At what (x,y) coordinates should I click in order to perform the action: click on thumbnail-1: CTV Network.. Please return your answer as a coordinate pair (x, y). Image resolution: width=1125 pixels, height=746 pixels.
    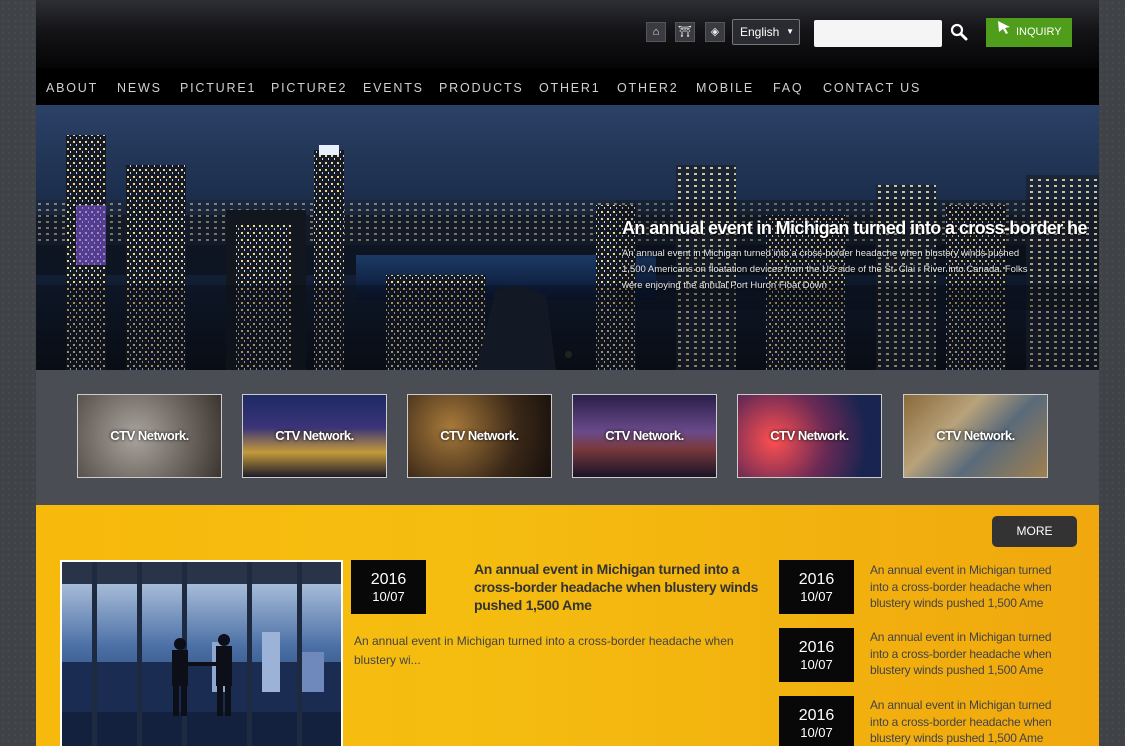
    Looking at the image, I should click on (149, 436).